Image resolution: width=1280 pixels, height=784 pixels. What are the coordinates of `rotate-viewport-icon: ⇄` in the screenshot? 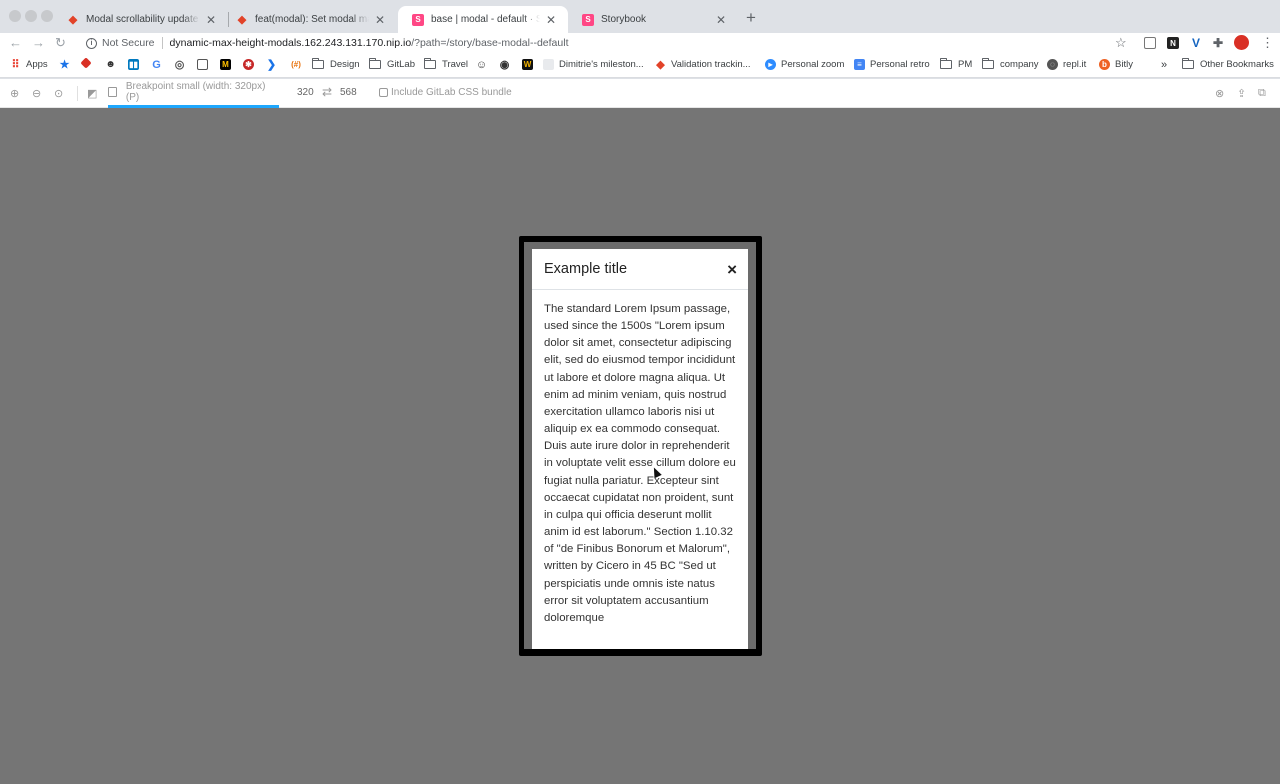 It's located at (327, 92).